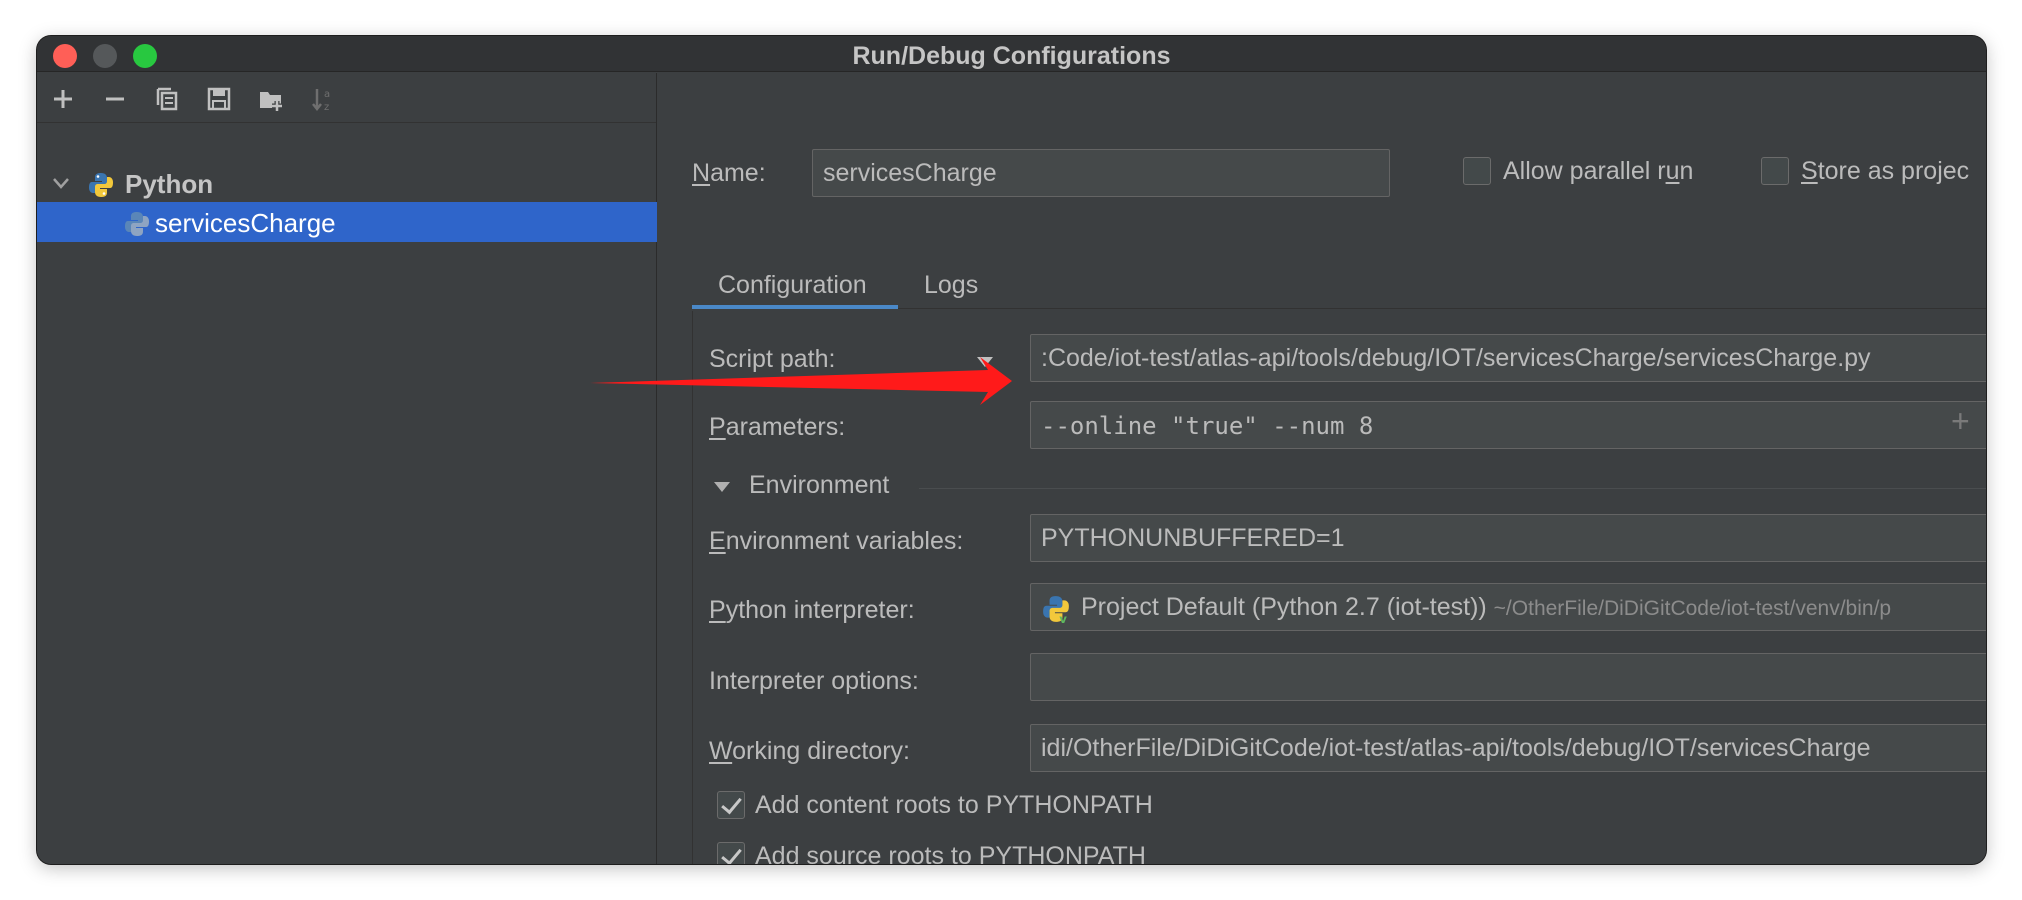  I want to click on svg-text: a, so click(327, 94).